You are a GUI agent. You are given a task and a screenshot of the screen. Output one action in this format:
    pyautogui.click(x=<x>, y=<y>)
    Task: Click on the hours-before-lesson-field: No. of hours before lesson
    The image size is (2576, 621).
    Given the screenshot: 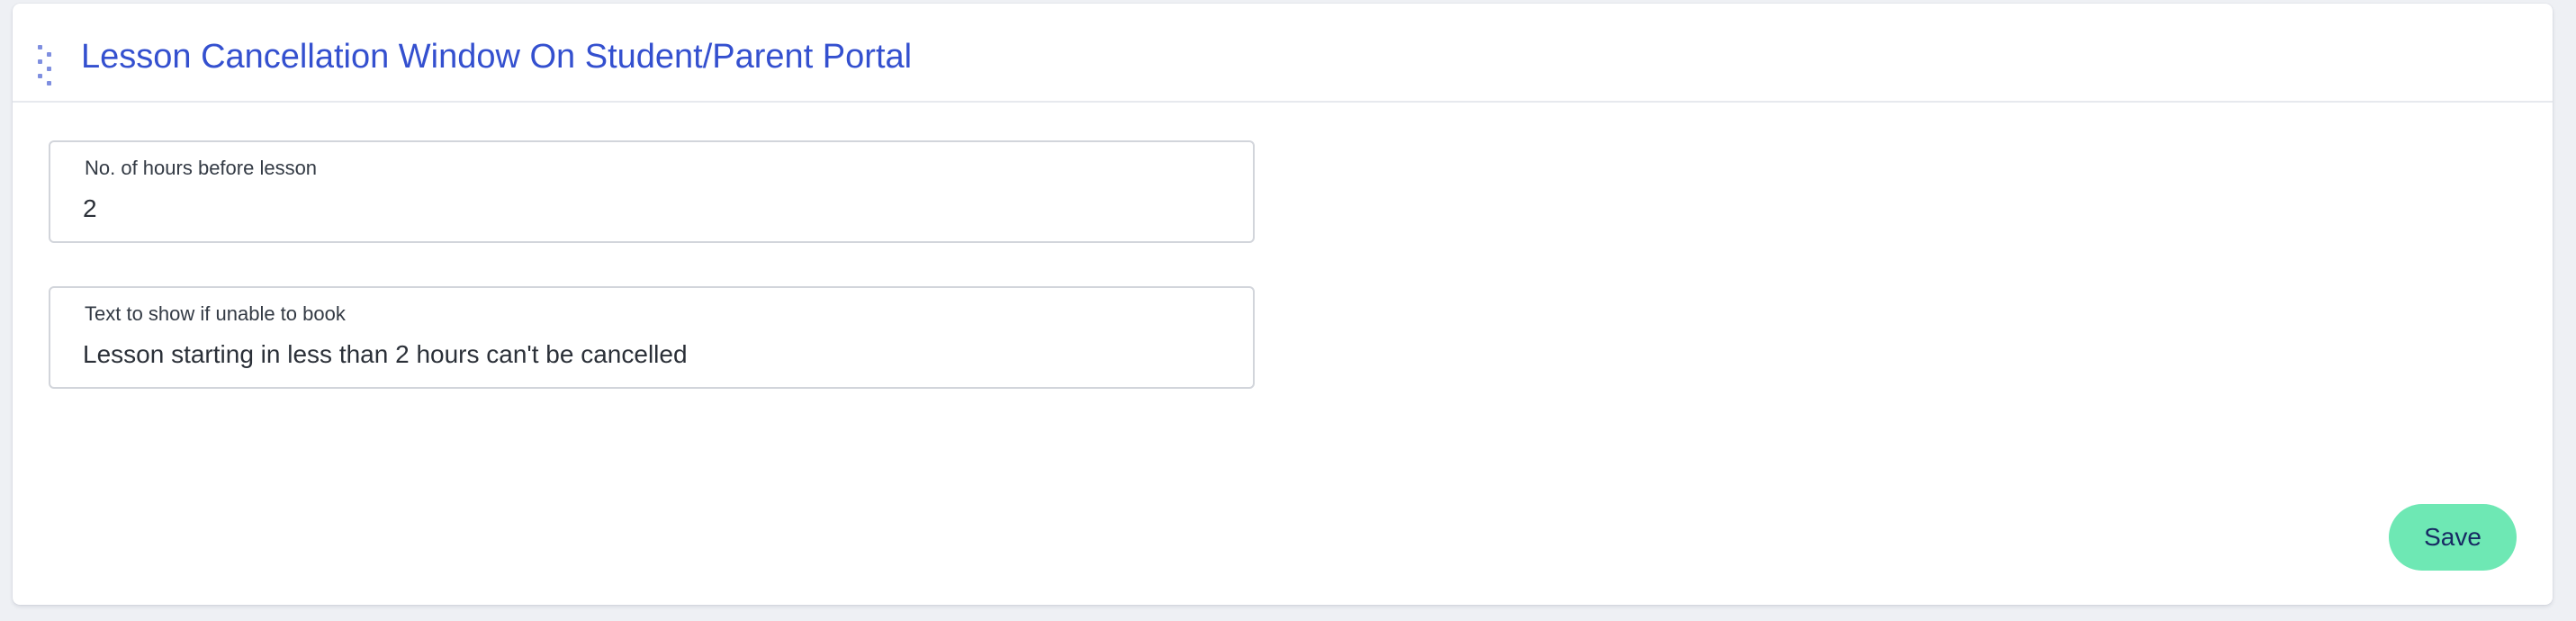 What is the action you would take?
    pyautogui.click(x=652, y=192)
    